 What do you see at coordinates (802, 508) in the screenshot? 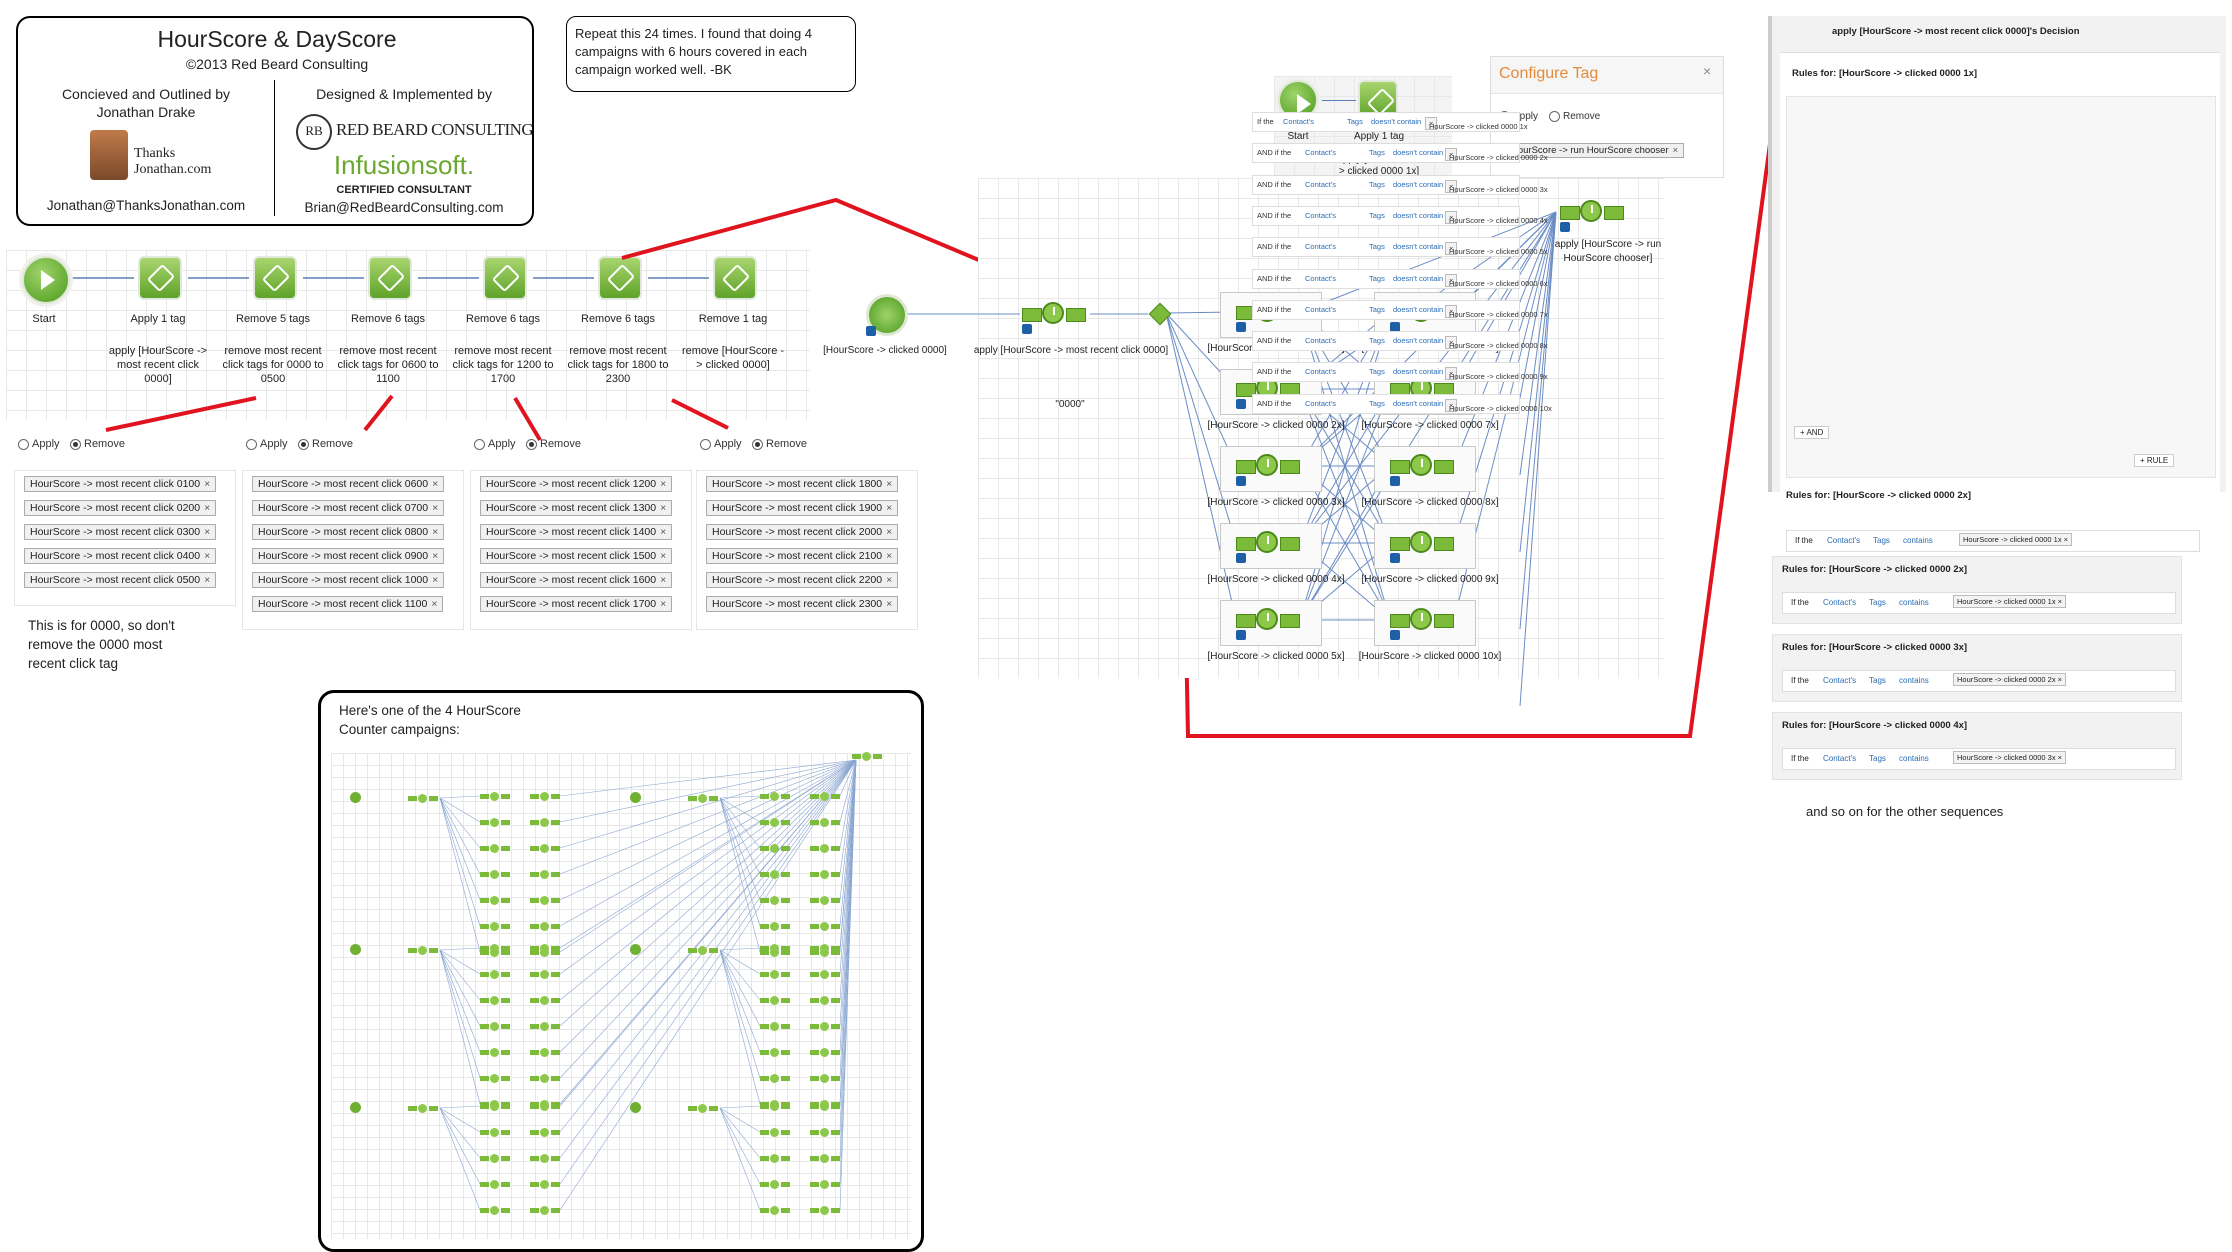
I see `tag-chip: HourScore -> most recent click 1900 ×` at bounding box center [802, 508].